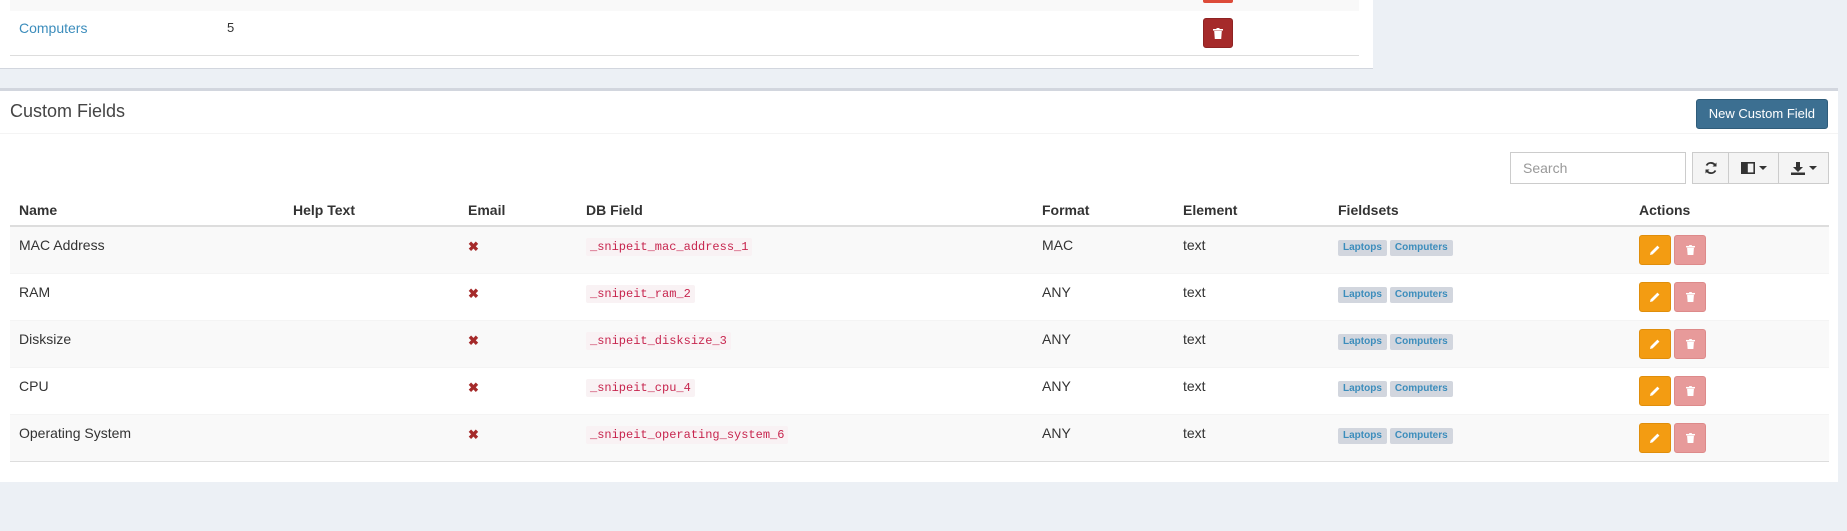  I want to click on row-divider, so click(684, 55).